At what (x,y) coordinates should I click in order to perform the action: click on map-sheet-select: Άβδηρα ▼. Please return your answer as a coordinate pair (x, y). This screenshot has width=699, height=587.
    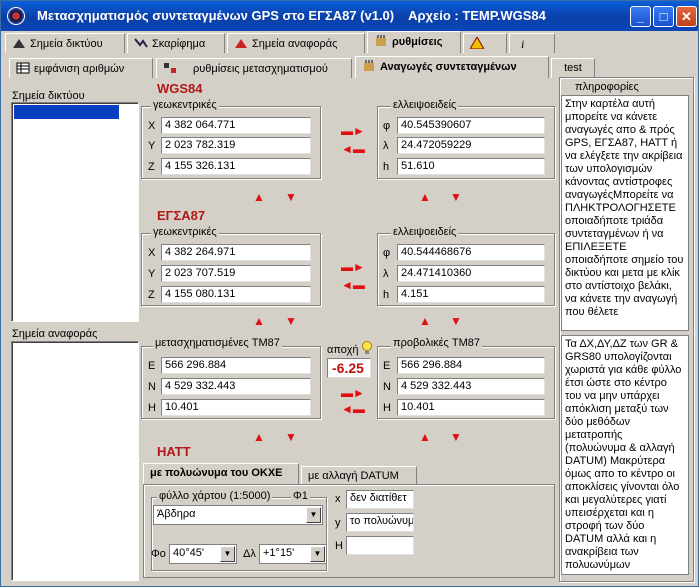
    Looking at the image, I should click on (238, 515).